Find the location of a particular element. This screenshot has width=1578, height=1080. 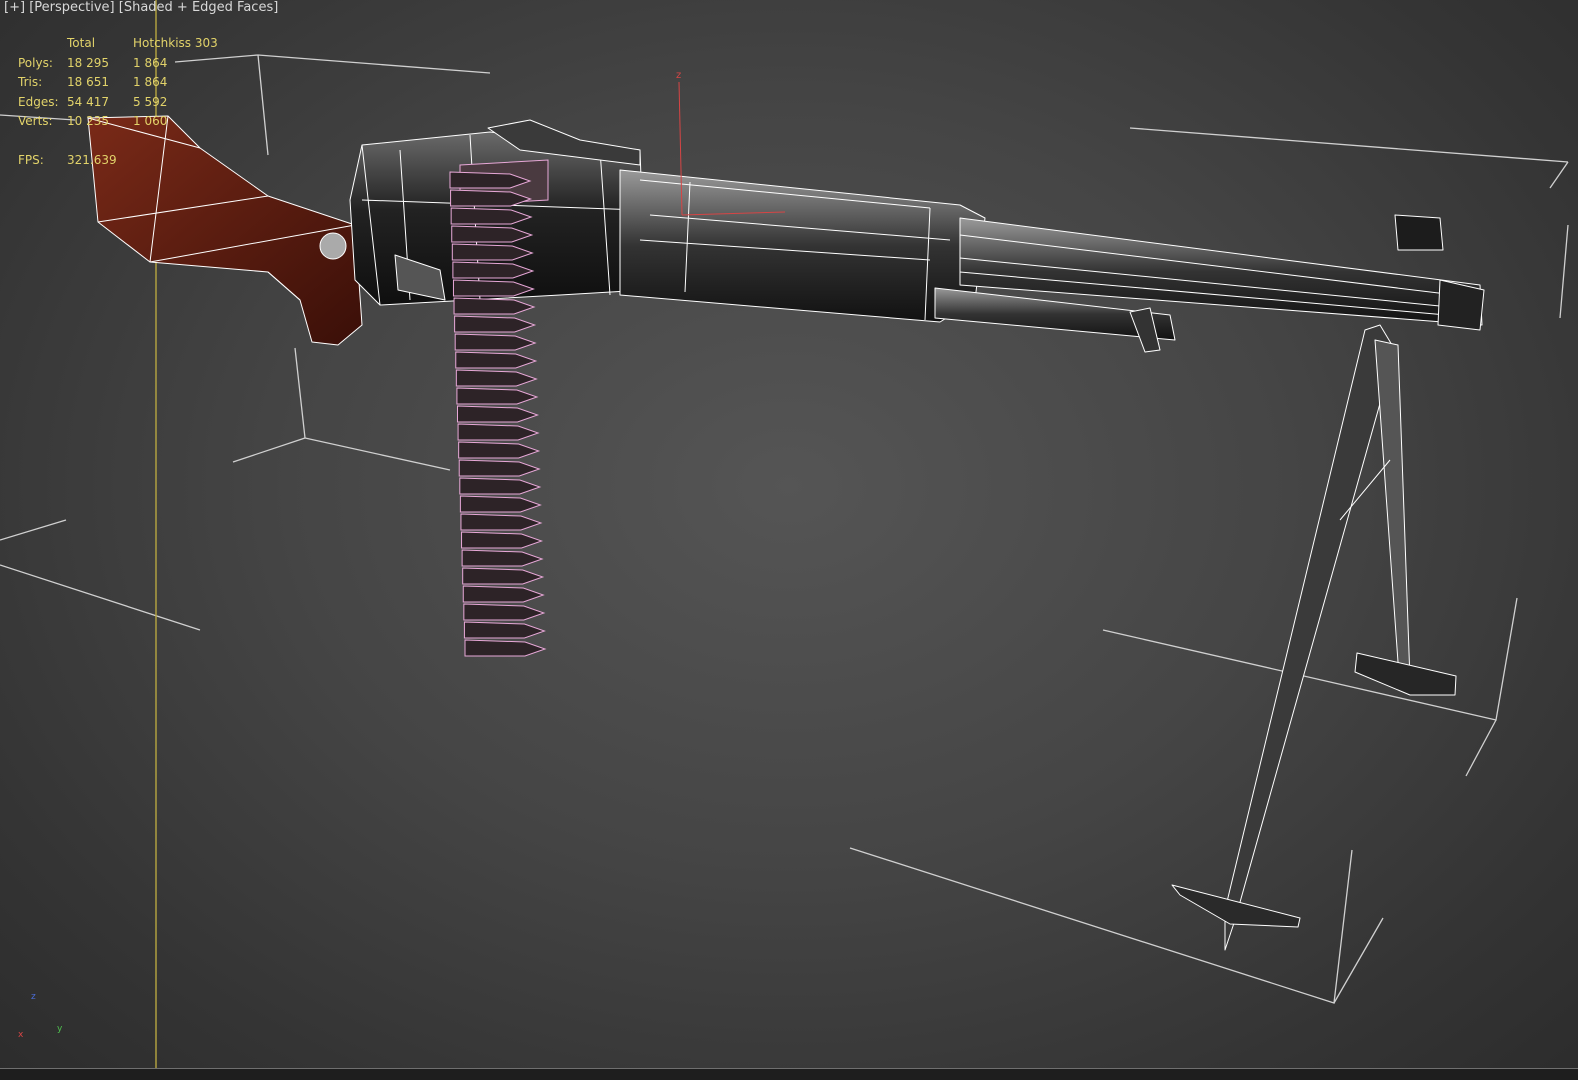

fps-value: 321.639 is located at coordinates (92, 159).